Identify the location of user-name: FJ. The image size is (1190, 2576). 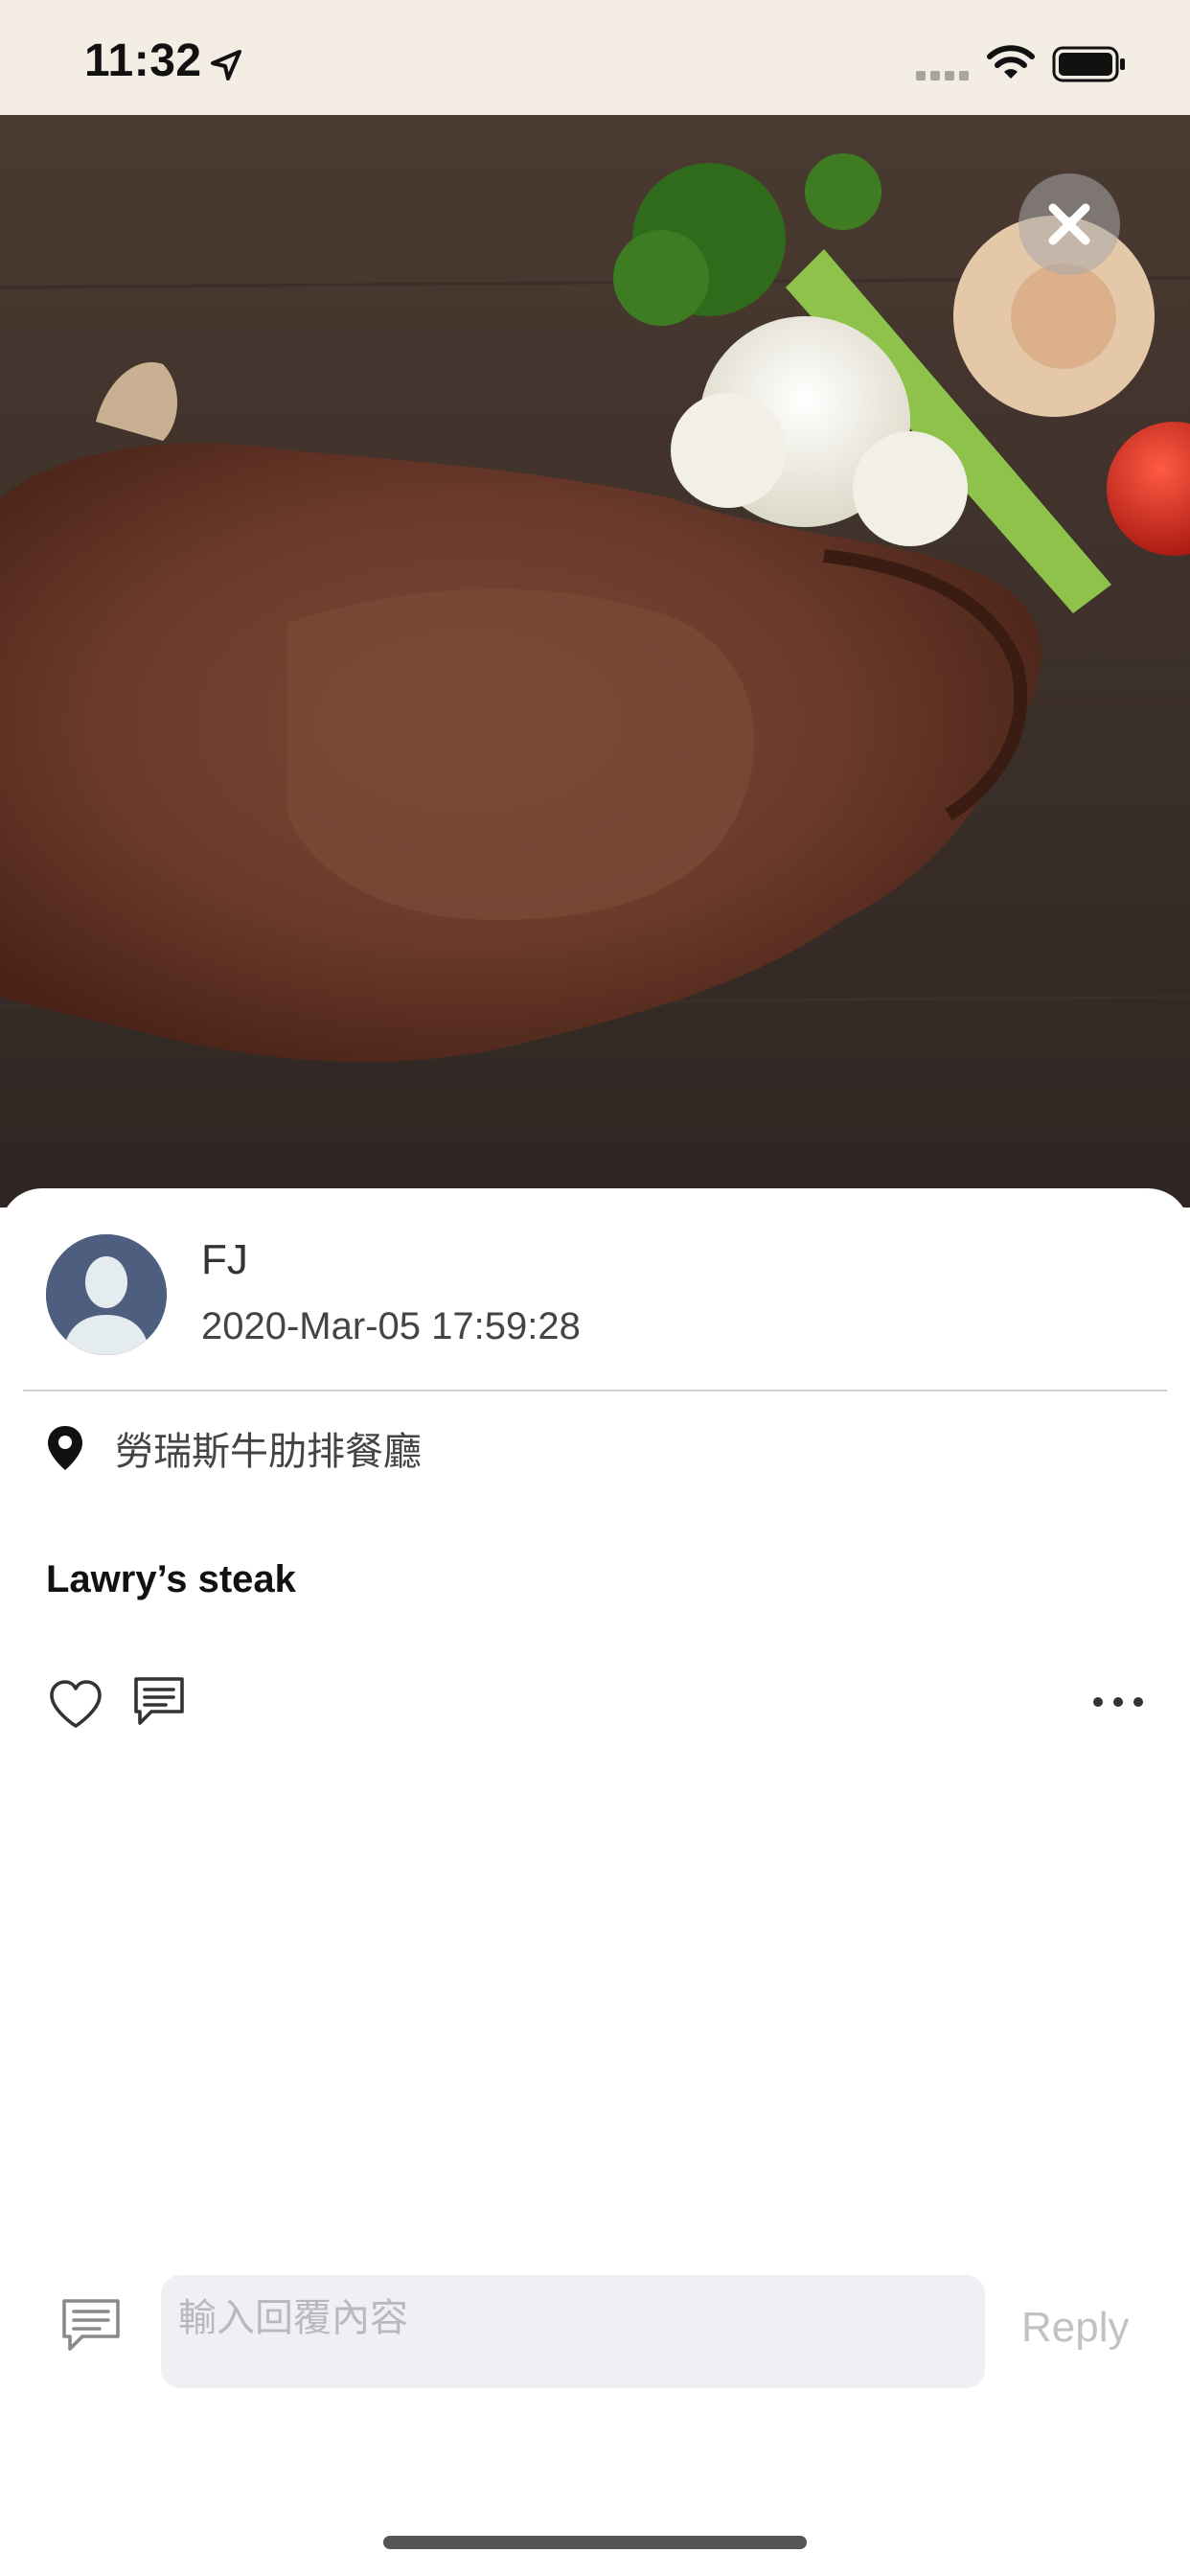
(225, 1260).